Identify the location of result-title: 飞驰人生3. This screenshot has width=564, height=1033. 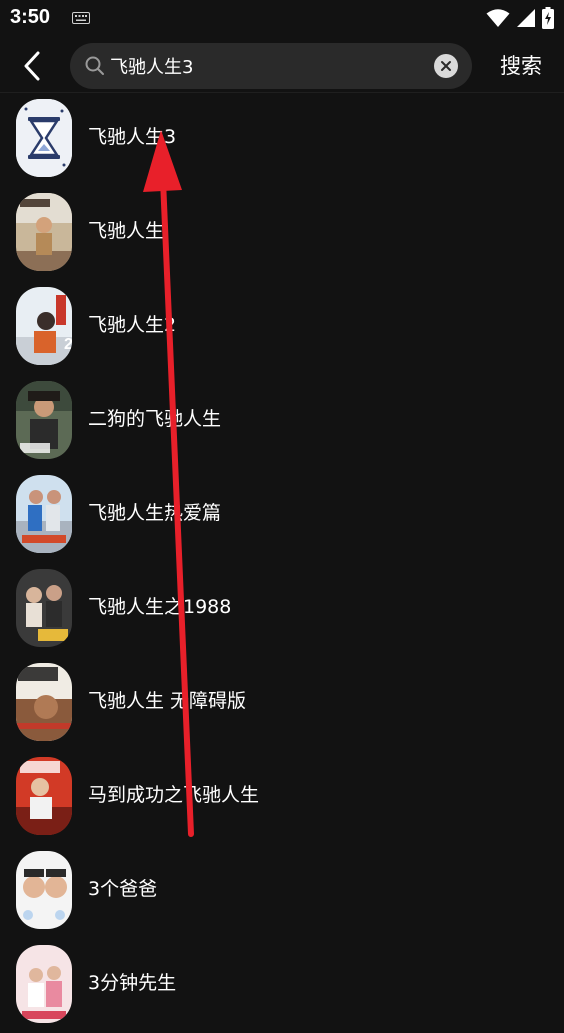
(132, 137).